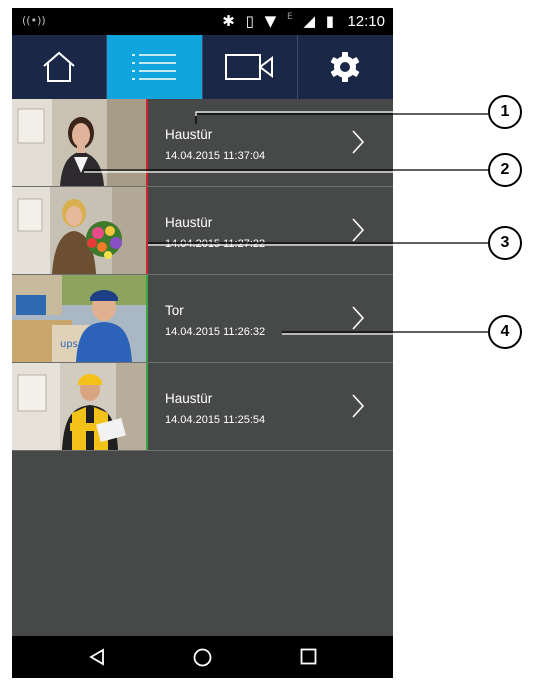 This screenshot has height=681, width=537. Describe the element at coordinates (505, 243) in the screenshot. I see `callout-3: 3` at that location.